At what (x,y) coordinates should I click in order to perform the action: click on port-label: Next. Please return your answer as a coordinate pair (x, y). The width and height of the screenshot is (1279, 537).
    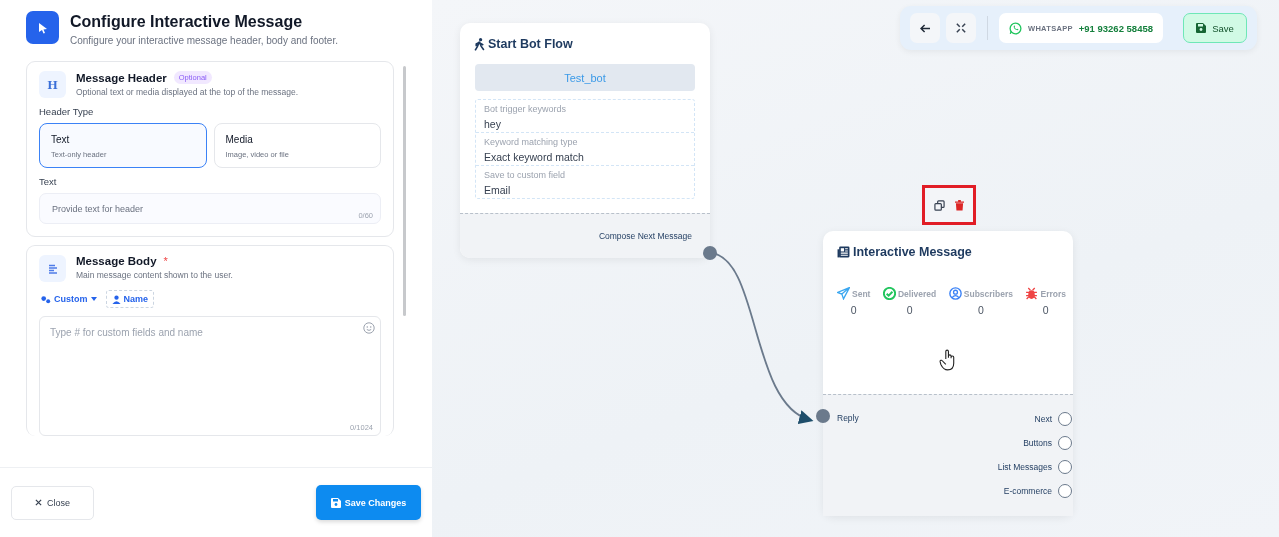
    Looking at the image, I should click on (1043, 419).